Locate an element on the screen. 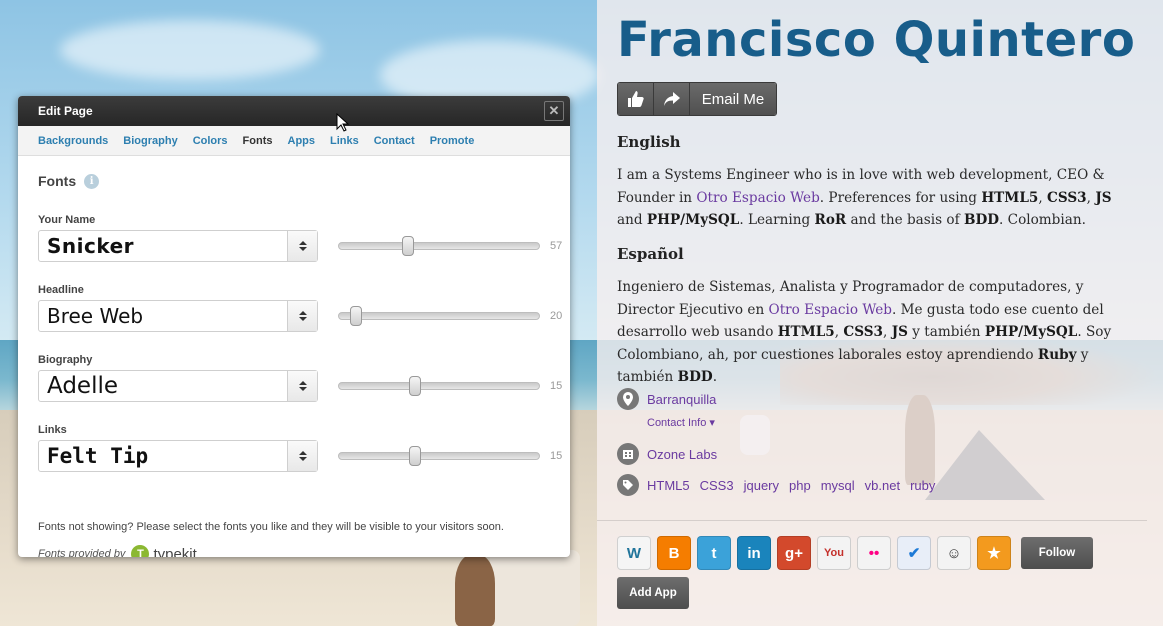 This screenshot has width=1163, height=626. your-name-size-slider is located at coordinates (439, 246).